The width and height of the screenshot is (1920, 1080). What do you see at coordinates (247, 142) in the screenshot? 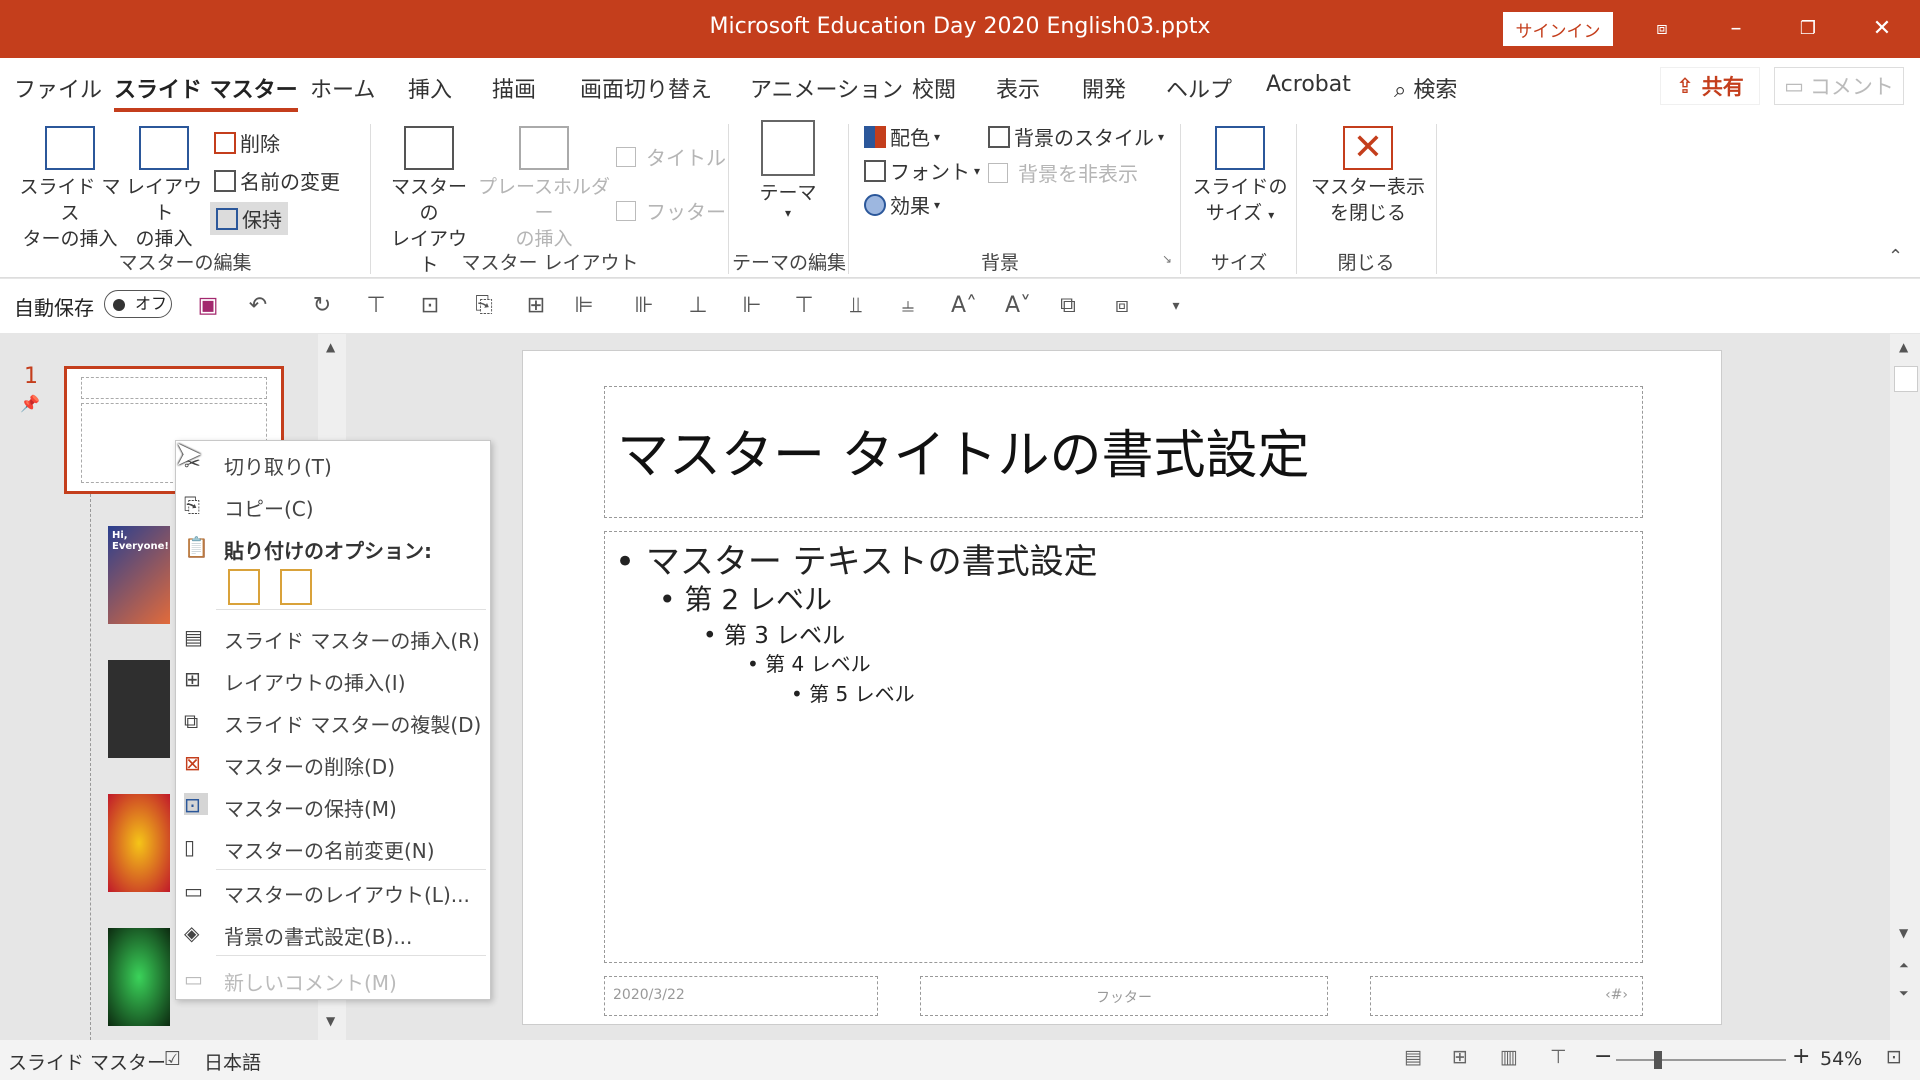
I see `delete-button: 削除` at bounding box center [247, 142].